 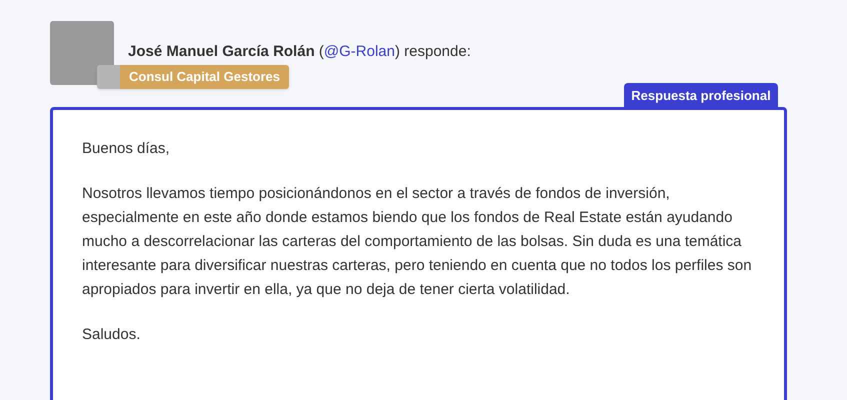 I want to click on answer-paragraph: Buenos días,, so click(x=126, y=149).